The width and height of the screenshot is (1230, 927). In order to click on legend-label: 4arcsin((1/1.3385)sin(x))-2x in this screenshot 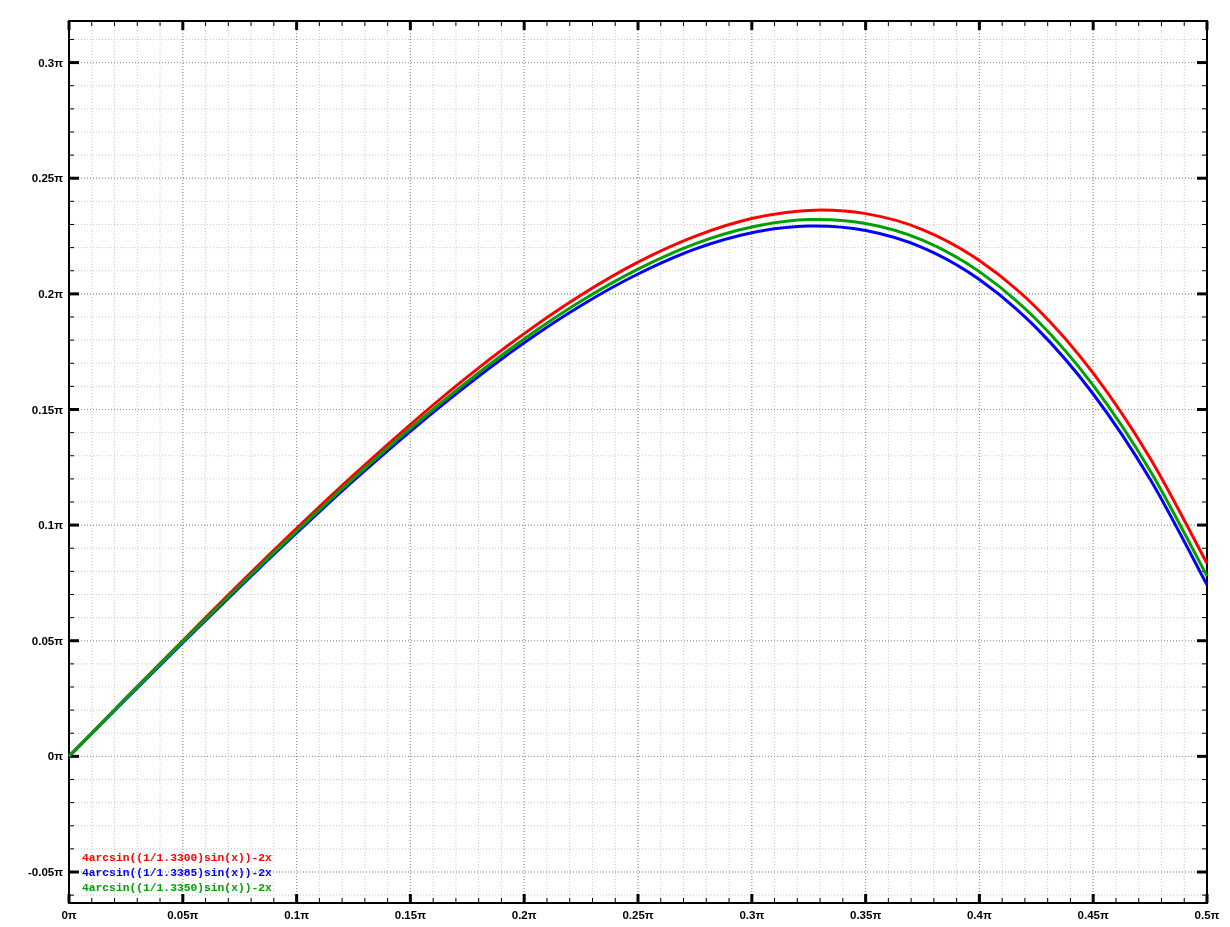, I will do `click(177, 873)`.